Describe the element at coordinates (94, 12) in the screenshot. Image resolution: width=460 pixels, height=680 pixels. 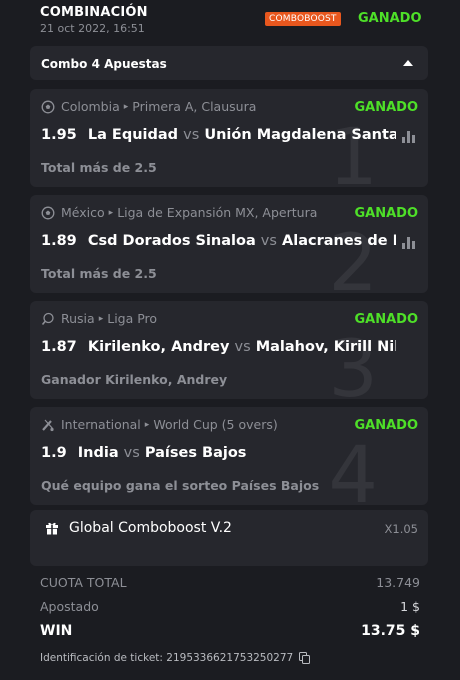
I see `bet-type-title: COMBINACIÓN` at that location.